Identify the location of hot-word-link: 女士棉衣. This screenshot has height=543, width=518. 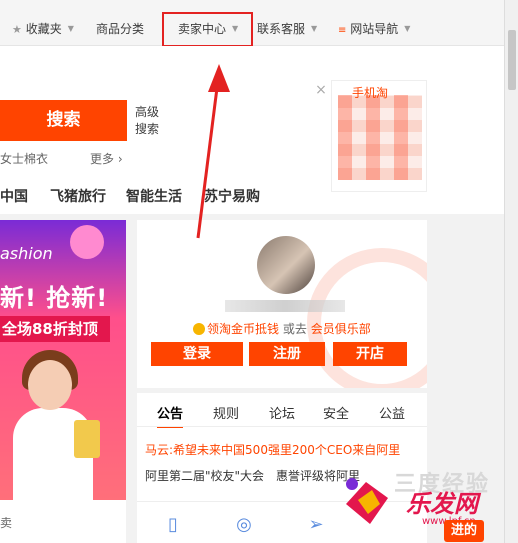
(24, 158).